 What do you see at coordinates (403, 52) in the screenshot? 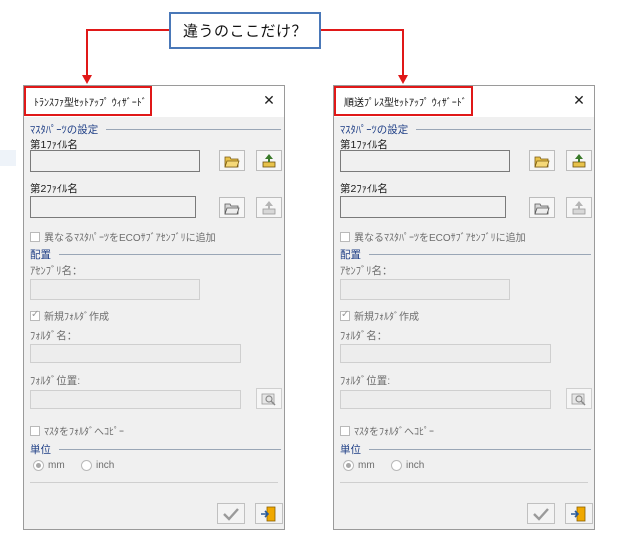
I see `connector-line-right-vertical` at bounding box center [403, 52].